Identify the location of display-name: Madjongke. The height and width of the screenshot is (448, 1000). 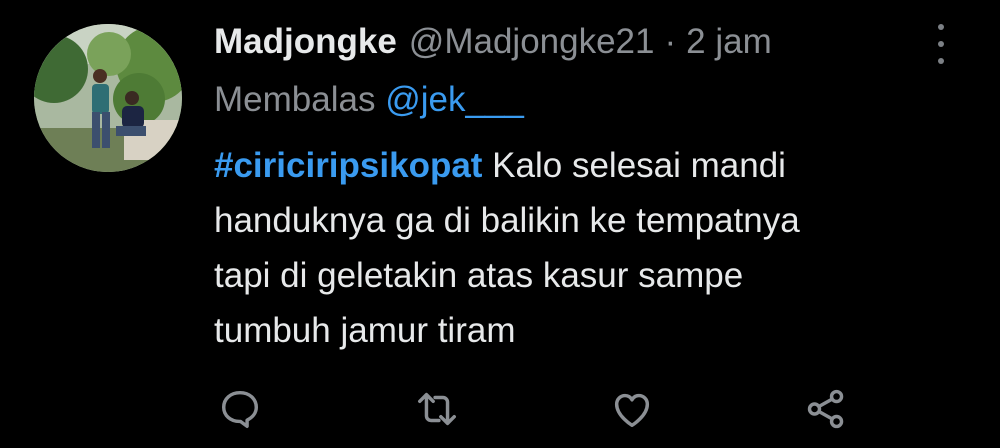
(305, 42).